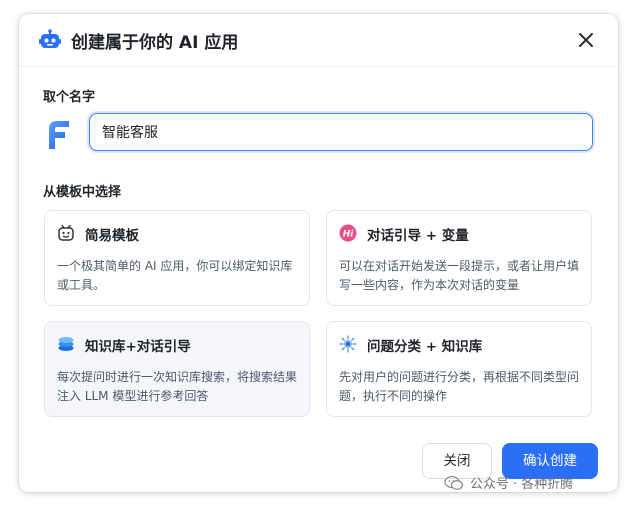 Image resolution: width=636 pixels, height=509 pixels. Describe the element at coordinates (586, 40) in the screenshot. I see `close-icon` at that location.